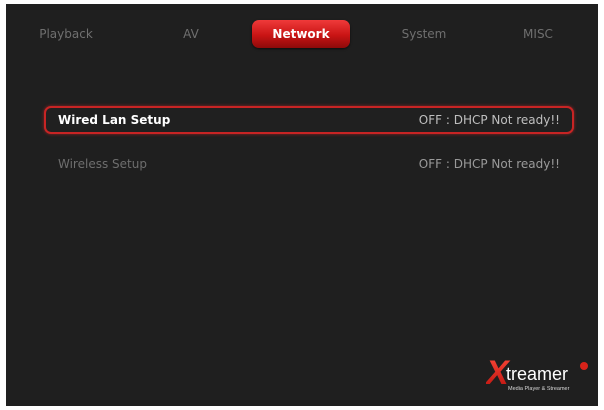  I want to click on tab-misc: MISC, so click(538, 34).